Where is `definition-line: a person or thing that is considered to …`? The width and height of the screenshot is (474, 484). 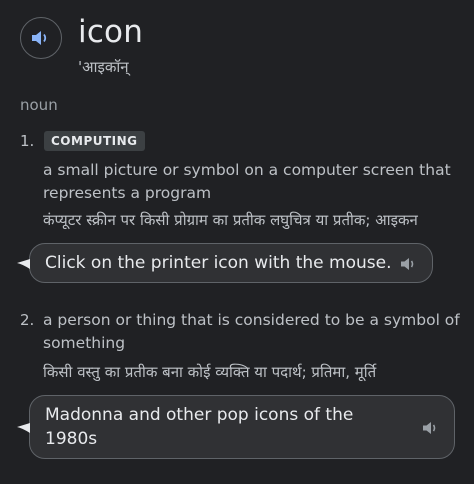 definition-line: a person or thing that is considered to … is located at coordinates (251, 320).